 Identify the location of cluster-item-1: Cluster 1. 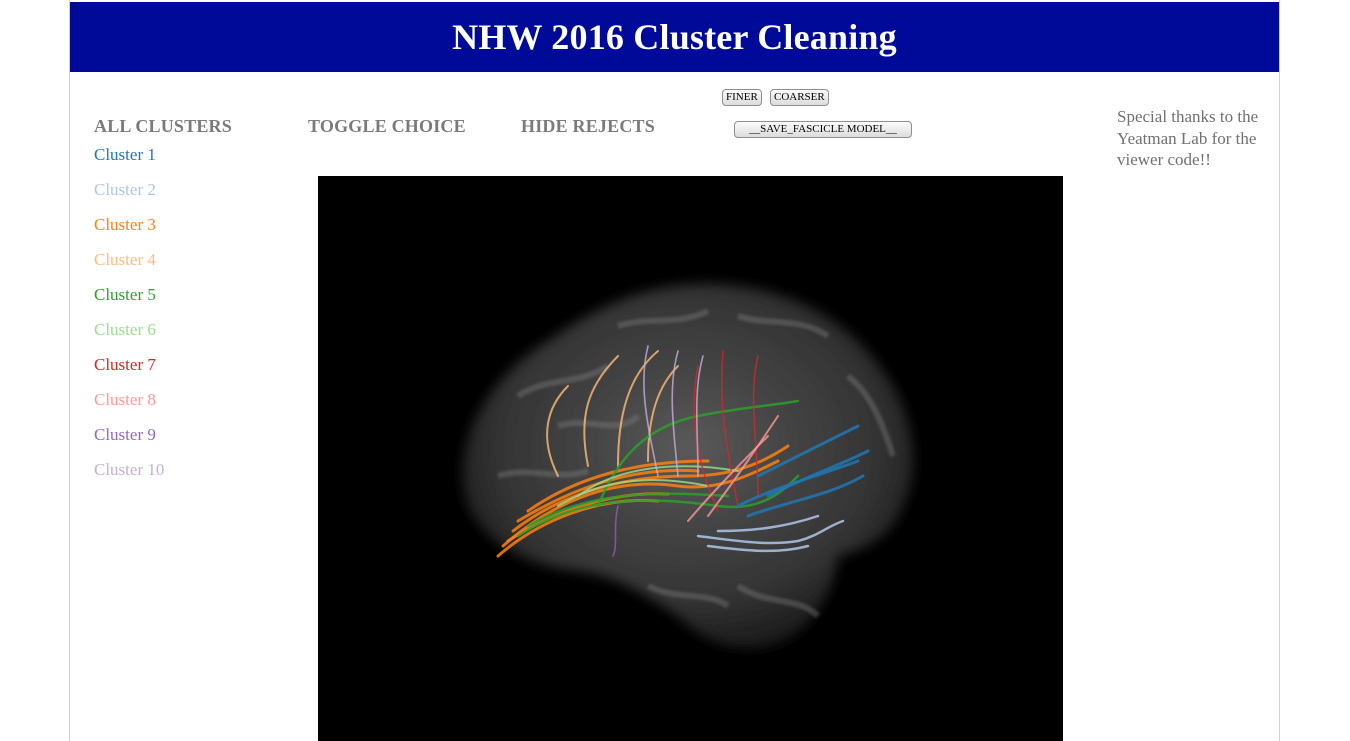
(129, 161).